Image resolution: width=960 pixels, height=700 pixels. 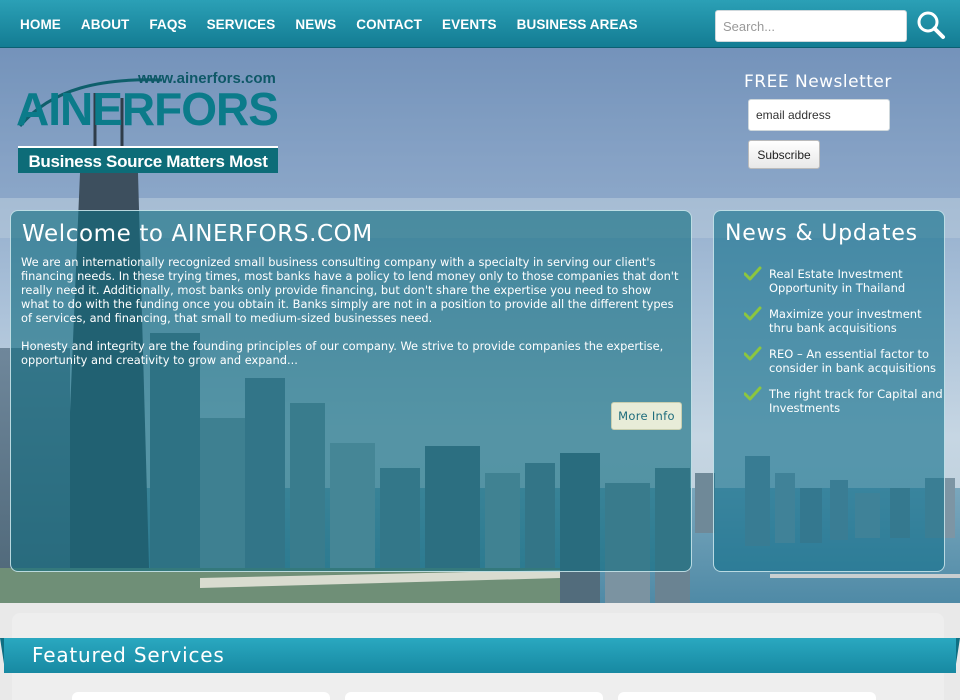 What do you see at coordinates (818, 82) in the screenshot?
I see `newsletter-title: FREE Newsletter` at bounding box center [818, 82].